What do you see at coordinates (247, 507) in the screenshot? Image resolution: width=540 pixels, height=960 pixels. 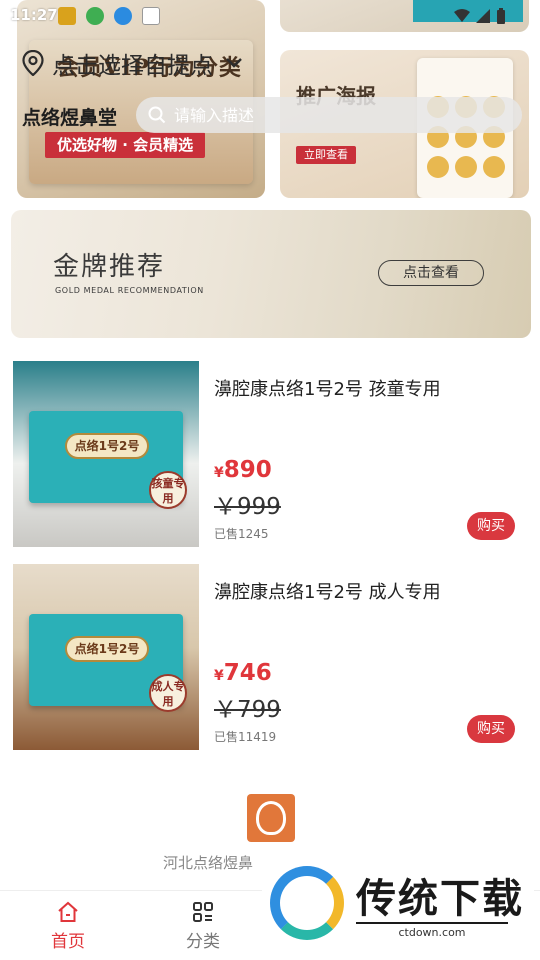 I see `original-price: ￥999` at bounding box center [247, 507].